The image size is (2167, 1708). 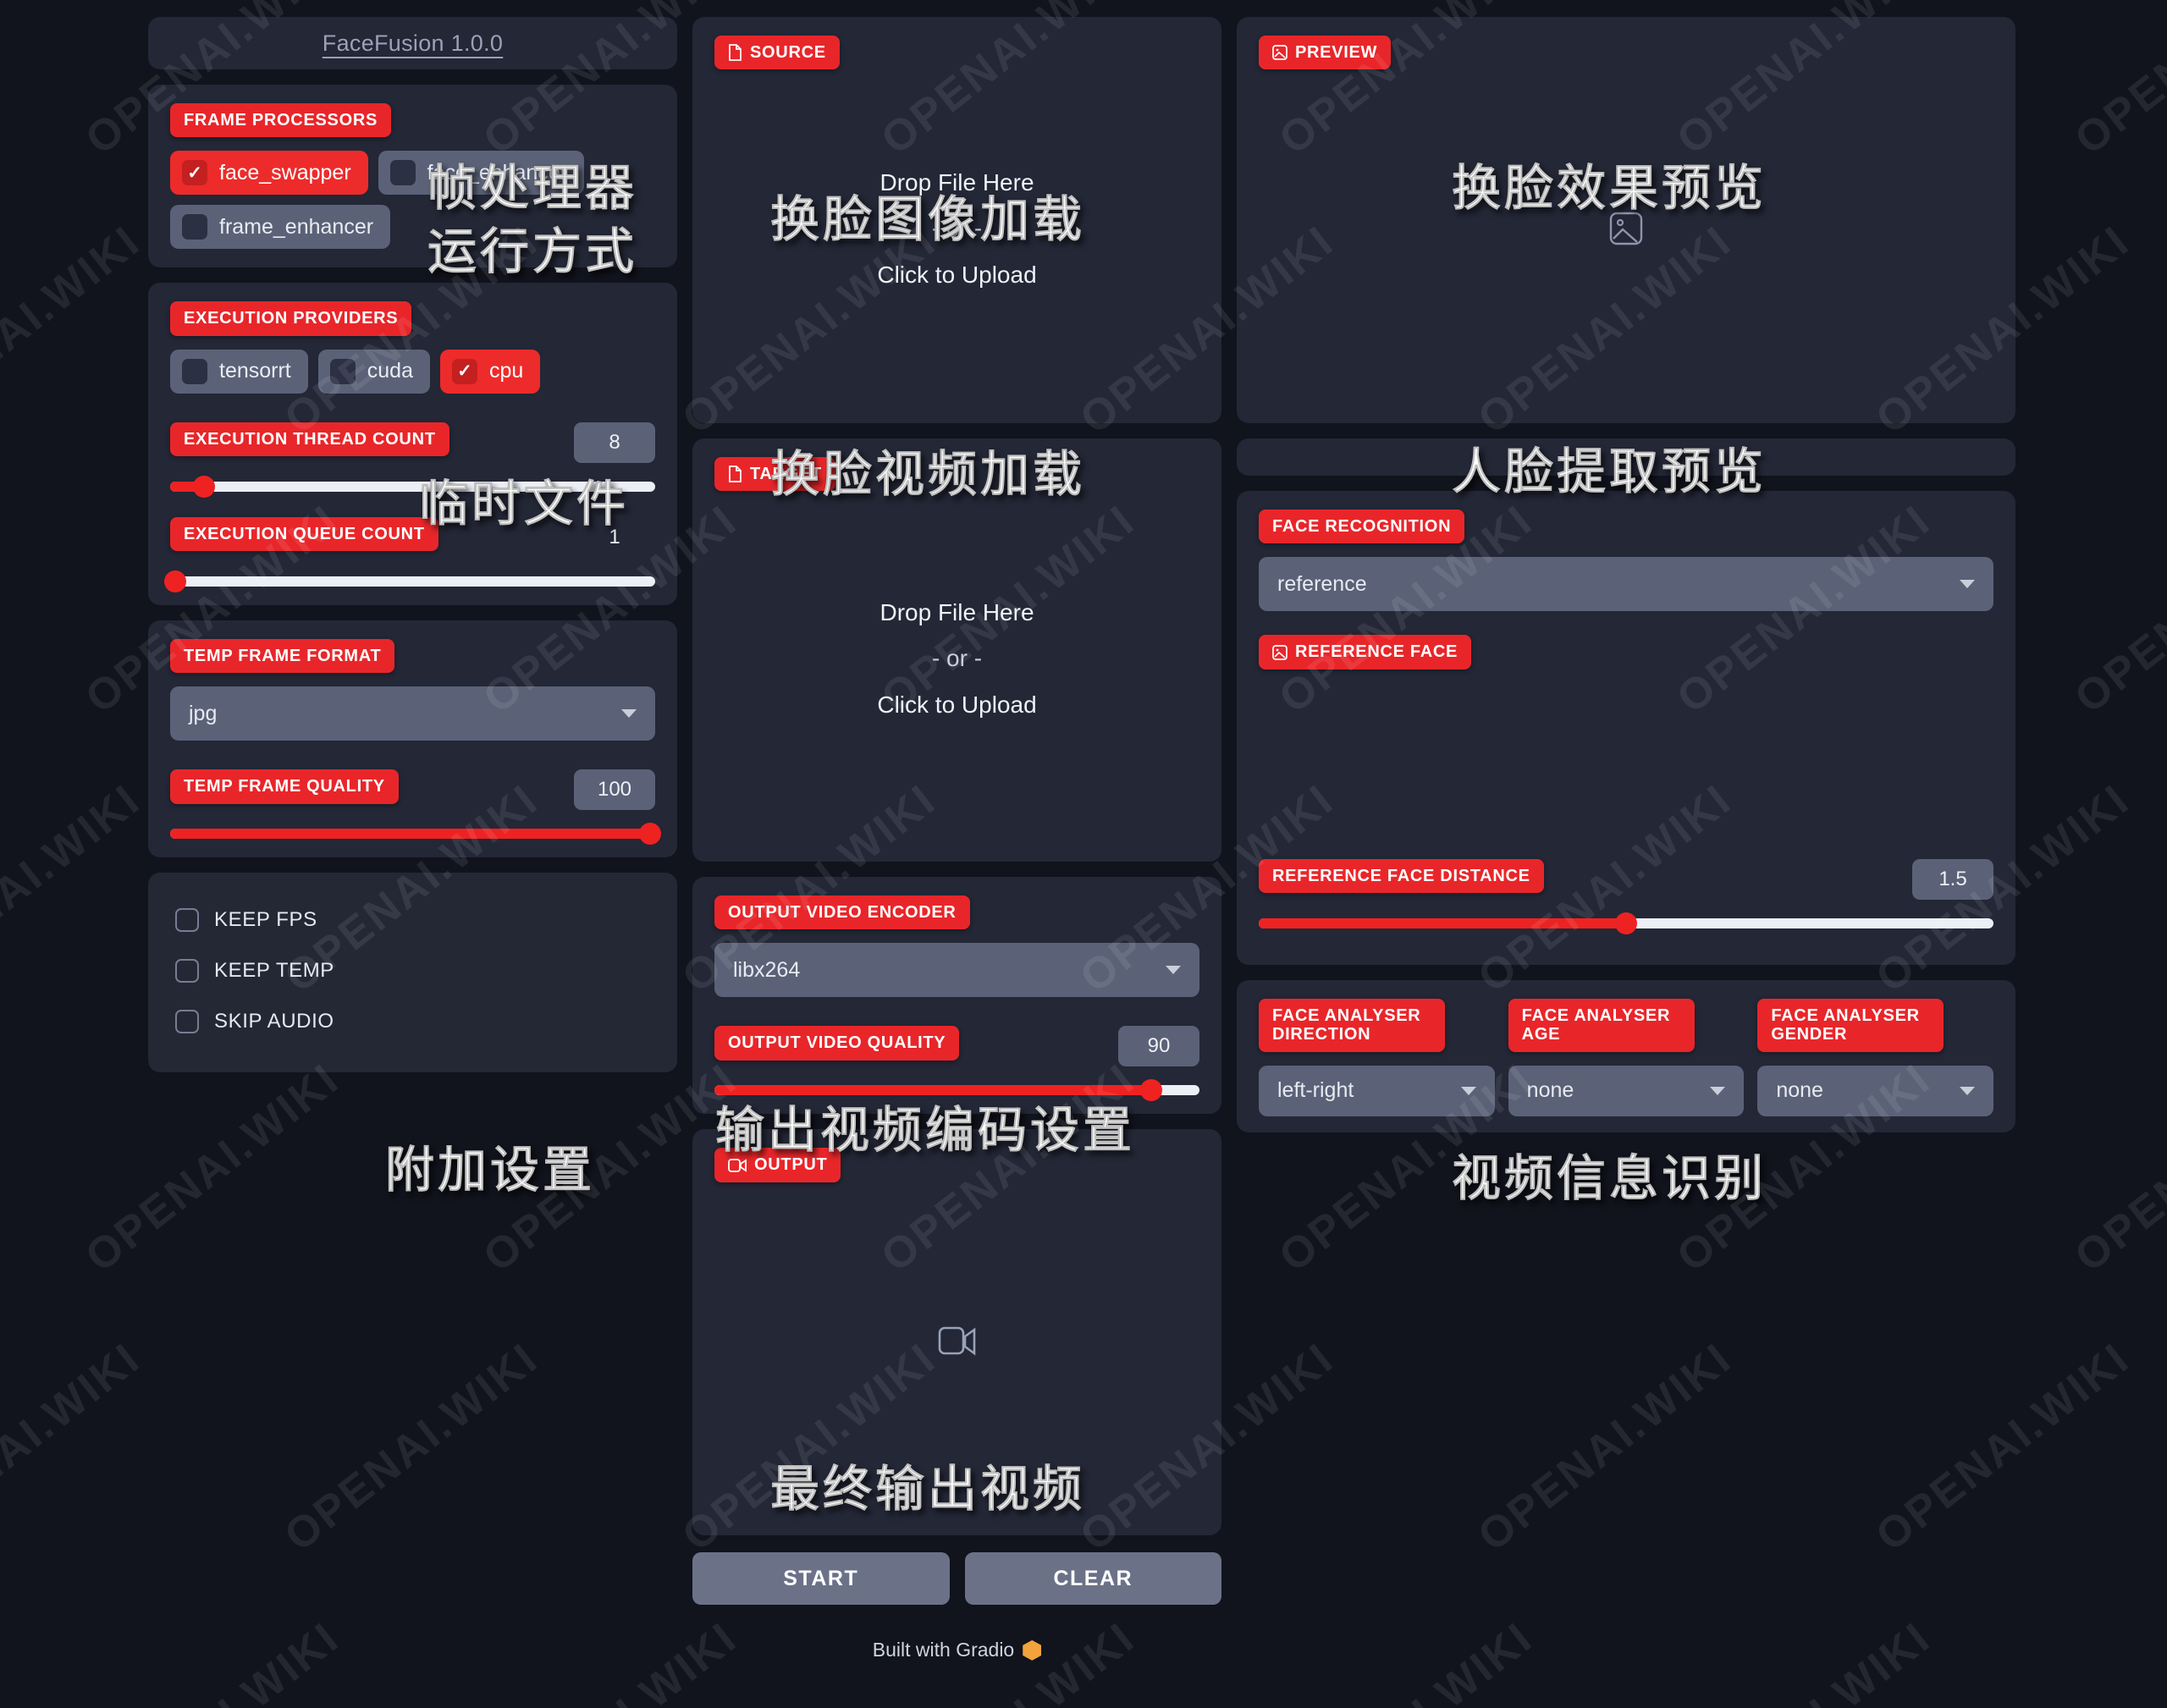 What do you see at coordinates (1952, 879) in the screenshot?
I see `reference-face-distance-value: 1.5` at bounding box center [1952, 879].